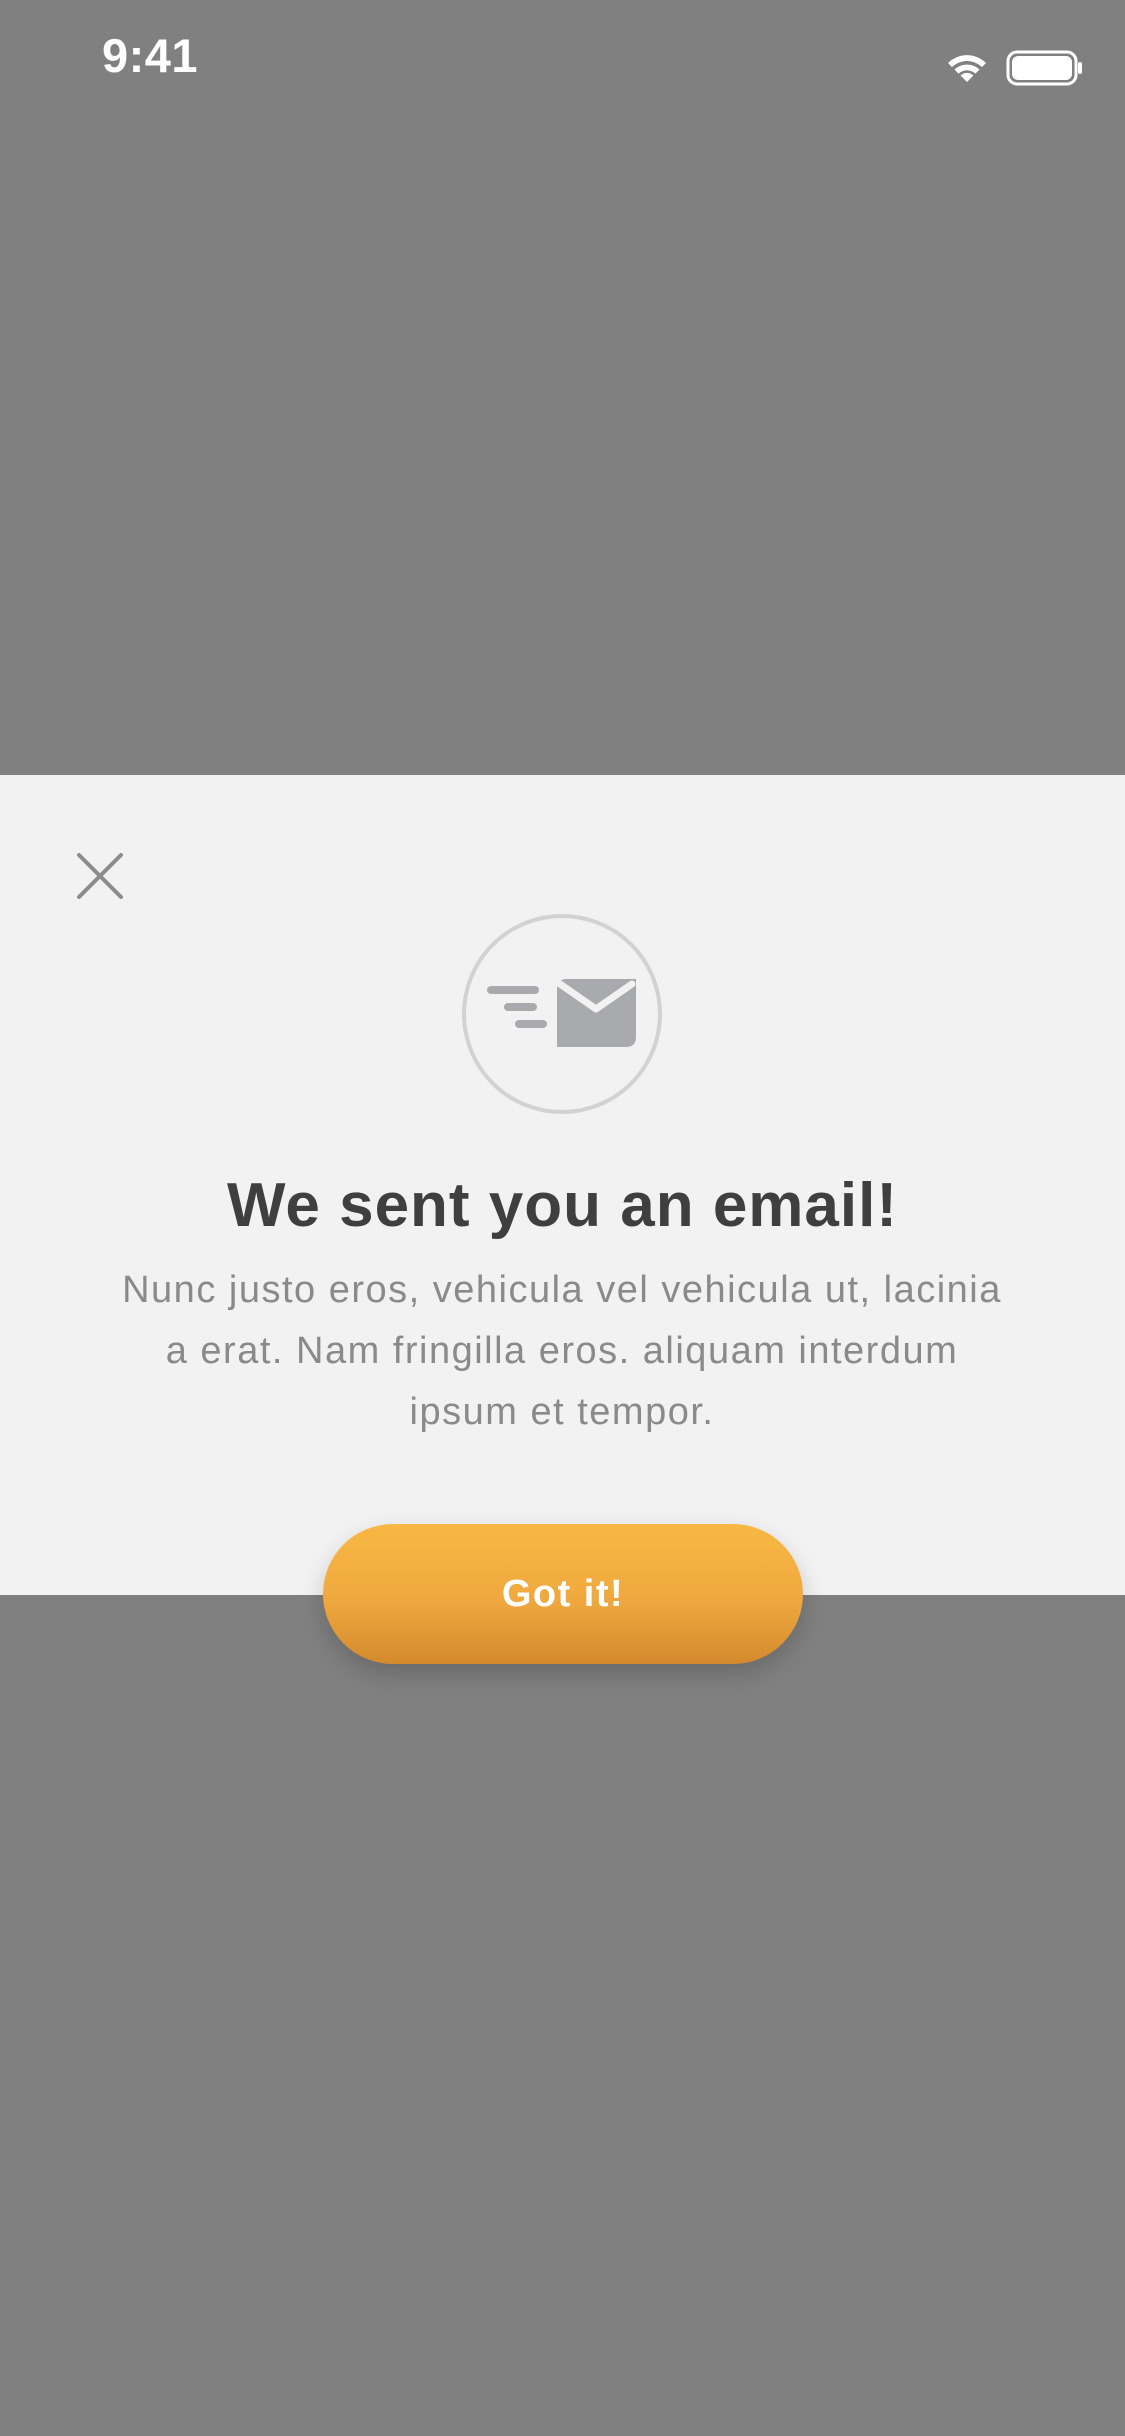 The width and height of the screenshot is (1125, 2436). What do you see at coordinates (1044, 68) in the screenshot?
I see `battery-icon` at bounding box center [1044, 68].